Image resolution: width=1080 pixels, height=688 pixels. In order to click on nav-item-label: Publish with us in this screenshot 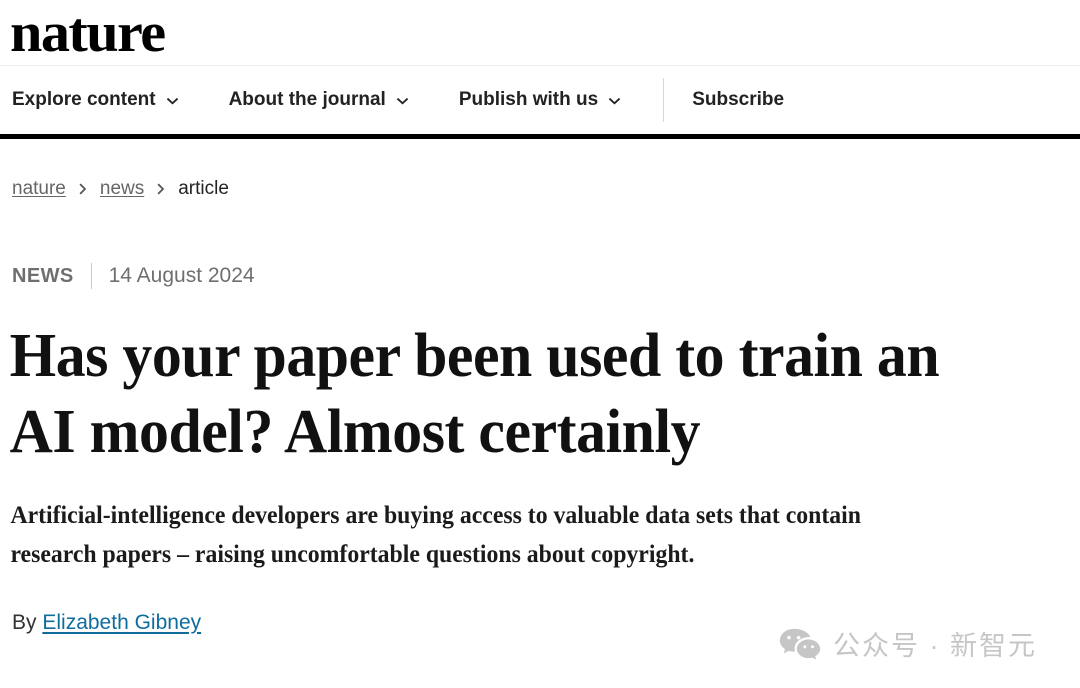, I will do `click(528, 99)`.